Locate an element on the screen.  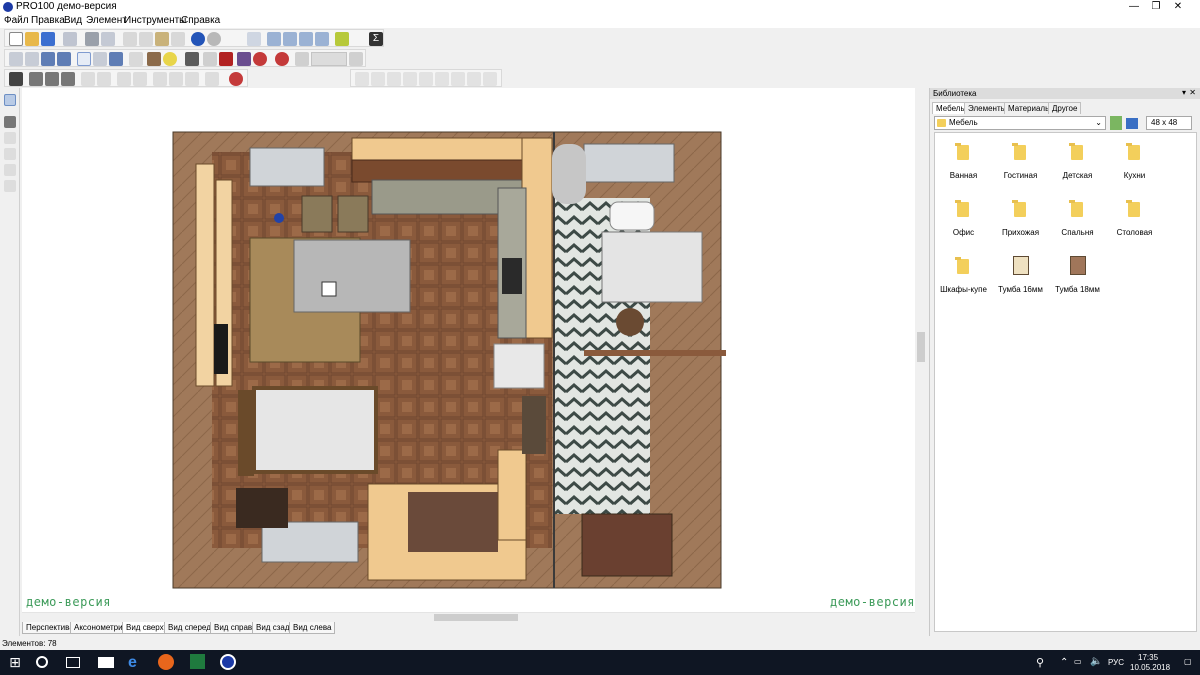
align-icon is located at coordinates (52, 79).